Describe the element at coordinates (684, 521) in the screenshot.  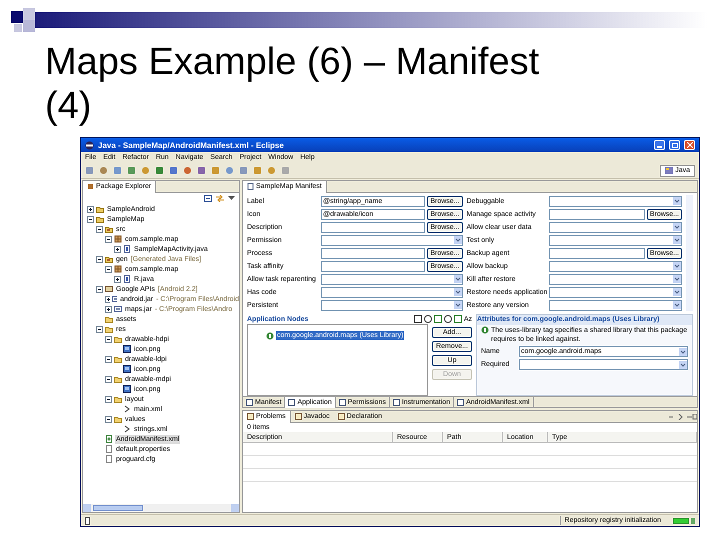
I see `progress-icon` at that location.